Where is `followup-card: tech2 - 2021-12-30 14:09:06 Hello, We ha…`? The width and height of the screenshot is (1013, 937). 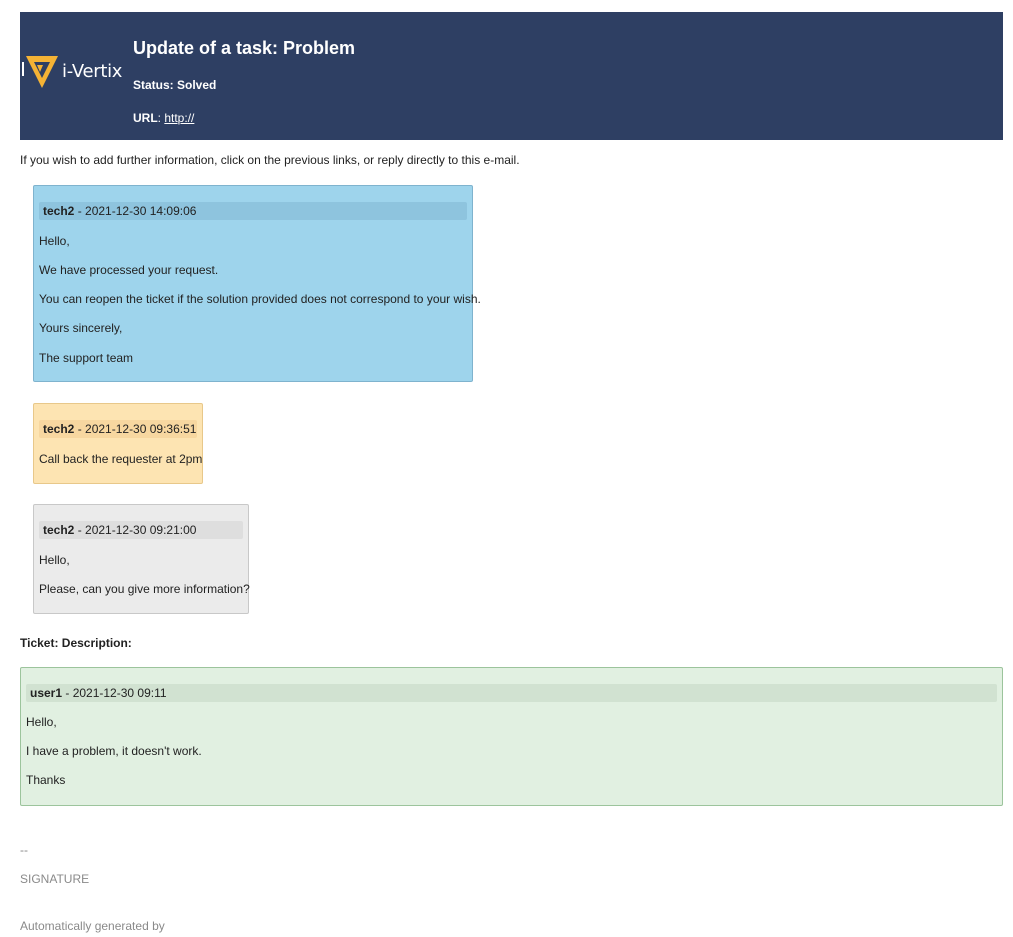
followup-card: tech2 - 2021-12-30 14:09:06 Hello, We ha… is located at coordinates (257, 283).